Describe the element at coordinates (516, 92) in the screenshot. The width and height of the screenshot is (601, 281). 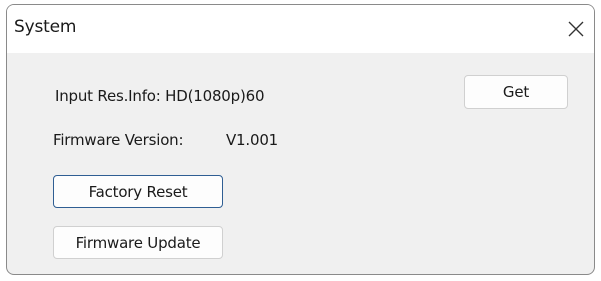
I see `get-button: Get` at that location.